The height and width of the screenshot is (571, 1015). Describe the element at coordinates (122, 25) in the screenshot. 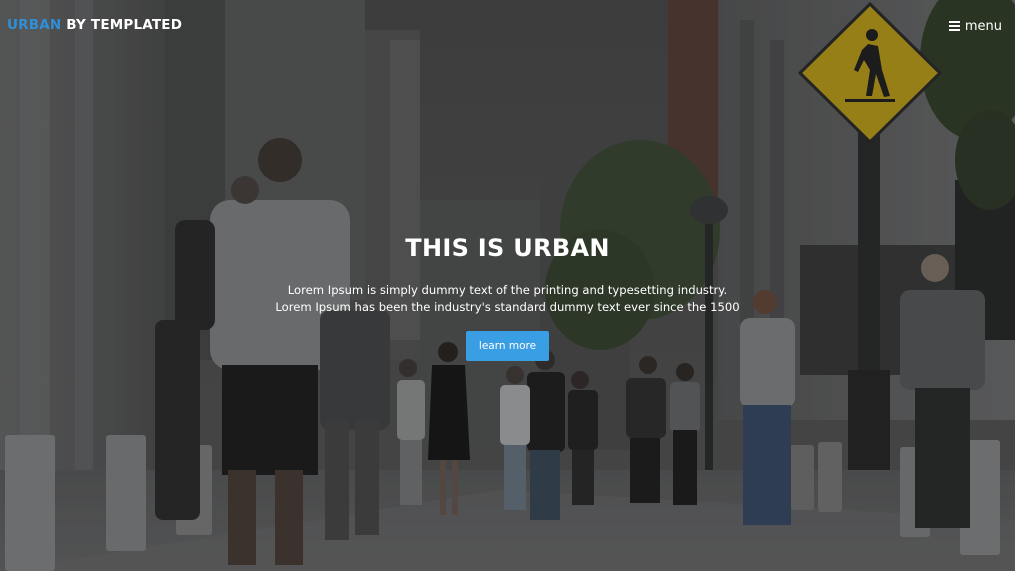

I see `logo-suffix: BY TEMPLATED` at that location.